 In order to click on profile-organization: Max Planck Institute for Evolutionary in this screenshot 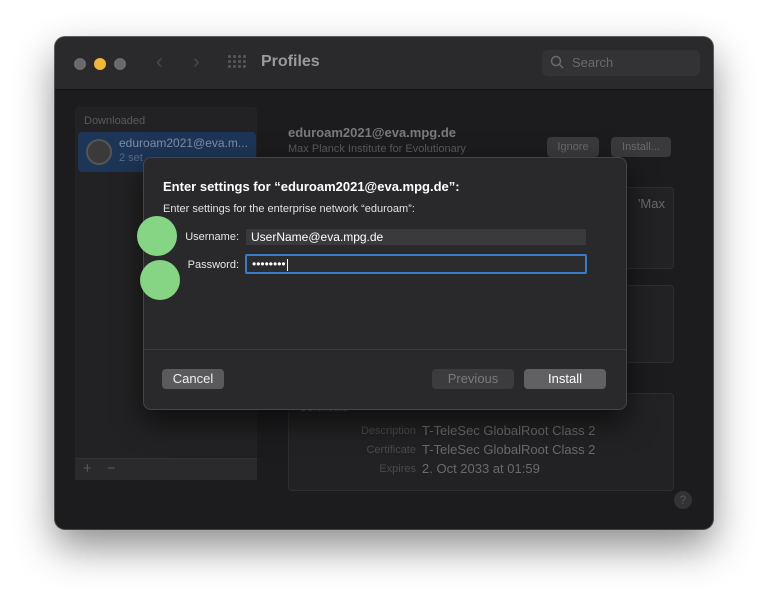, I will do `click(377, 149)`.